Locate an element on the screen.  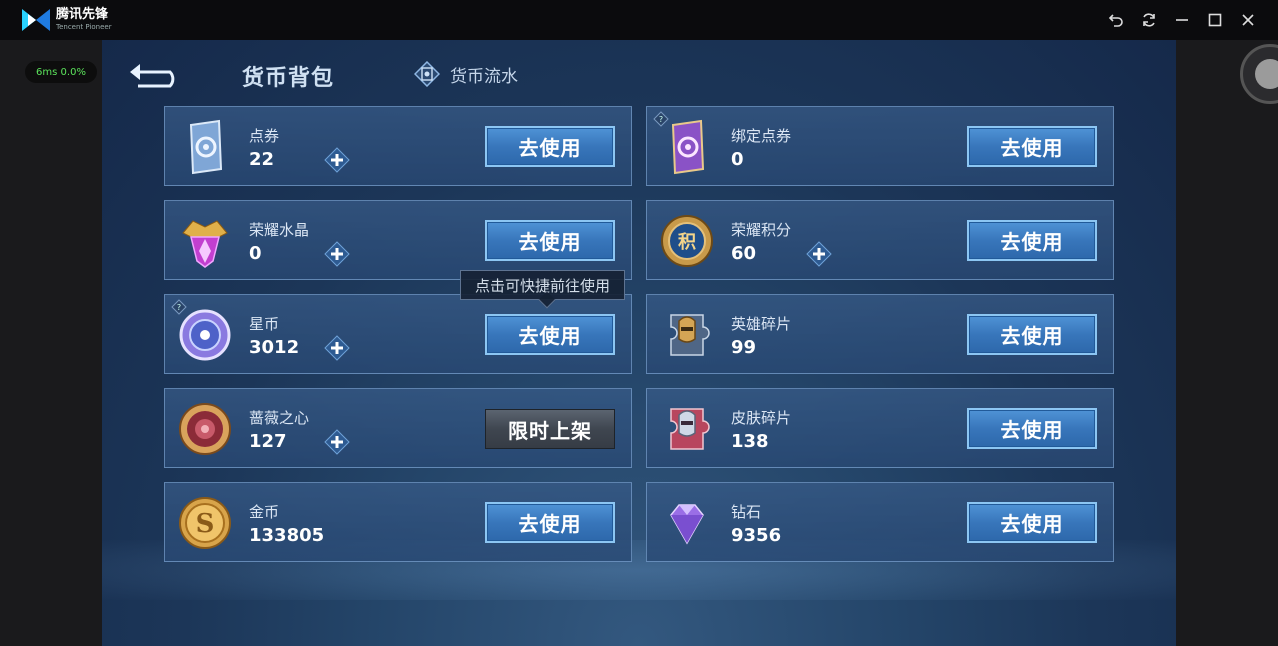
hero-fragment-icon is located at coordinates (690, 335).